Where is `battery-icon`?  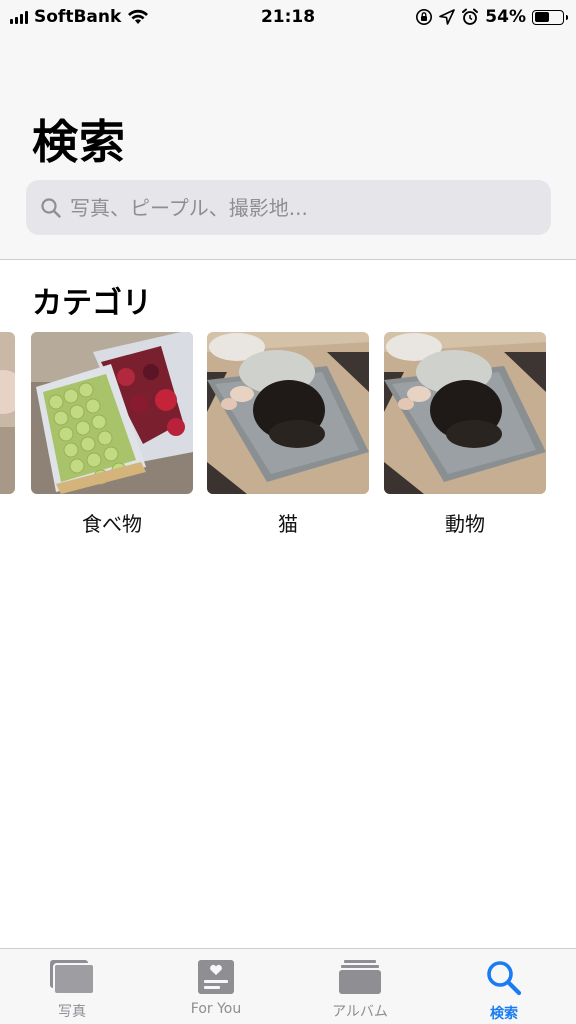 battery-icon is located at coordinates (550, 17).